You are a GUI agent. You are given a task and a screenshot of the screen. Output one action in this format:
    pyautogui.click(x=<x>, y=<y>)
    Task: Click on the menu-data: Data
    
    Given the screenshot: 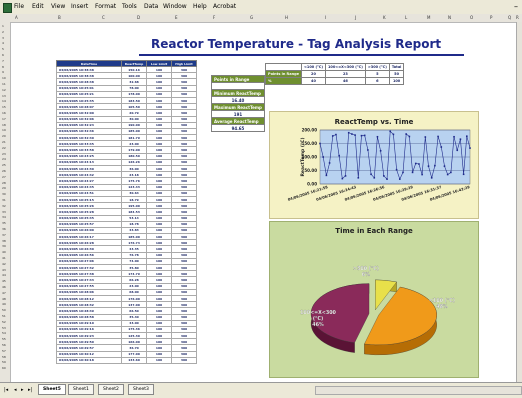 What is the action you would take?
    pyautogui.click(x=151, y=6)
    